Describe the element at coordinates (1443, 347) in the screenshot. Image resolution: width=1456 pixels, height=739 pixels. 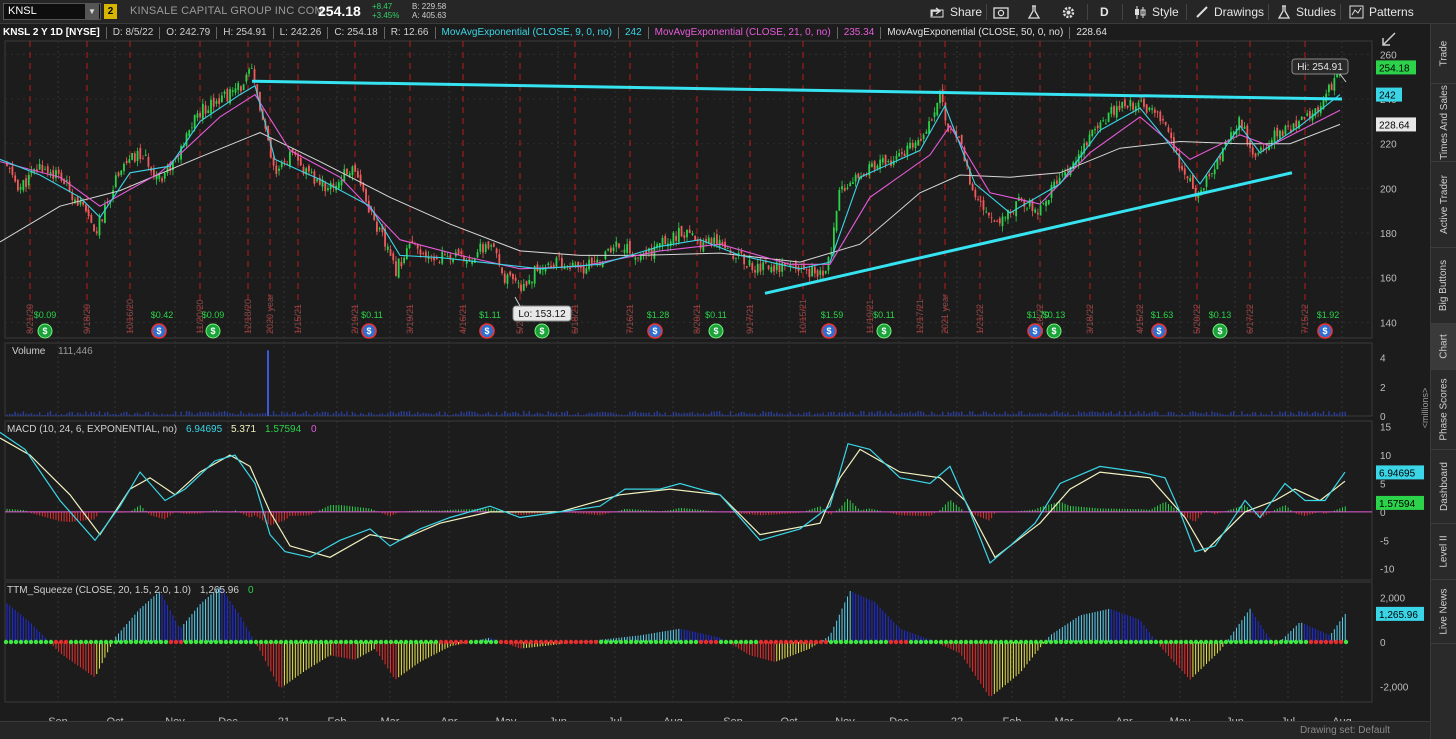
I see `tab-chart: Chart` at that location.